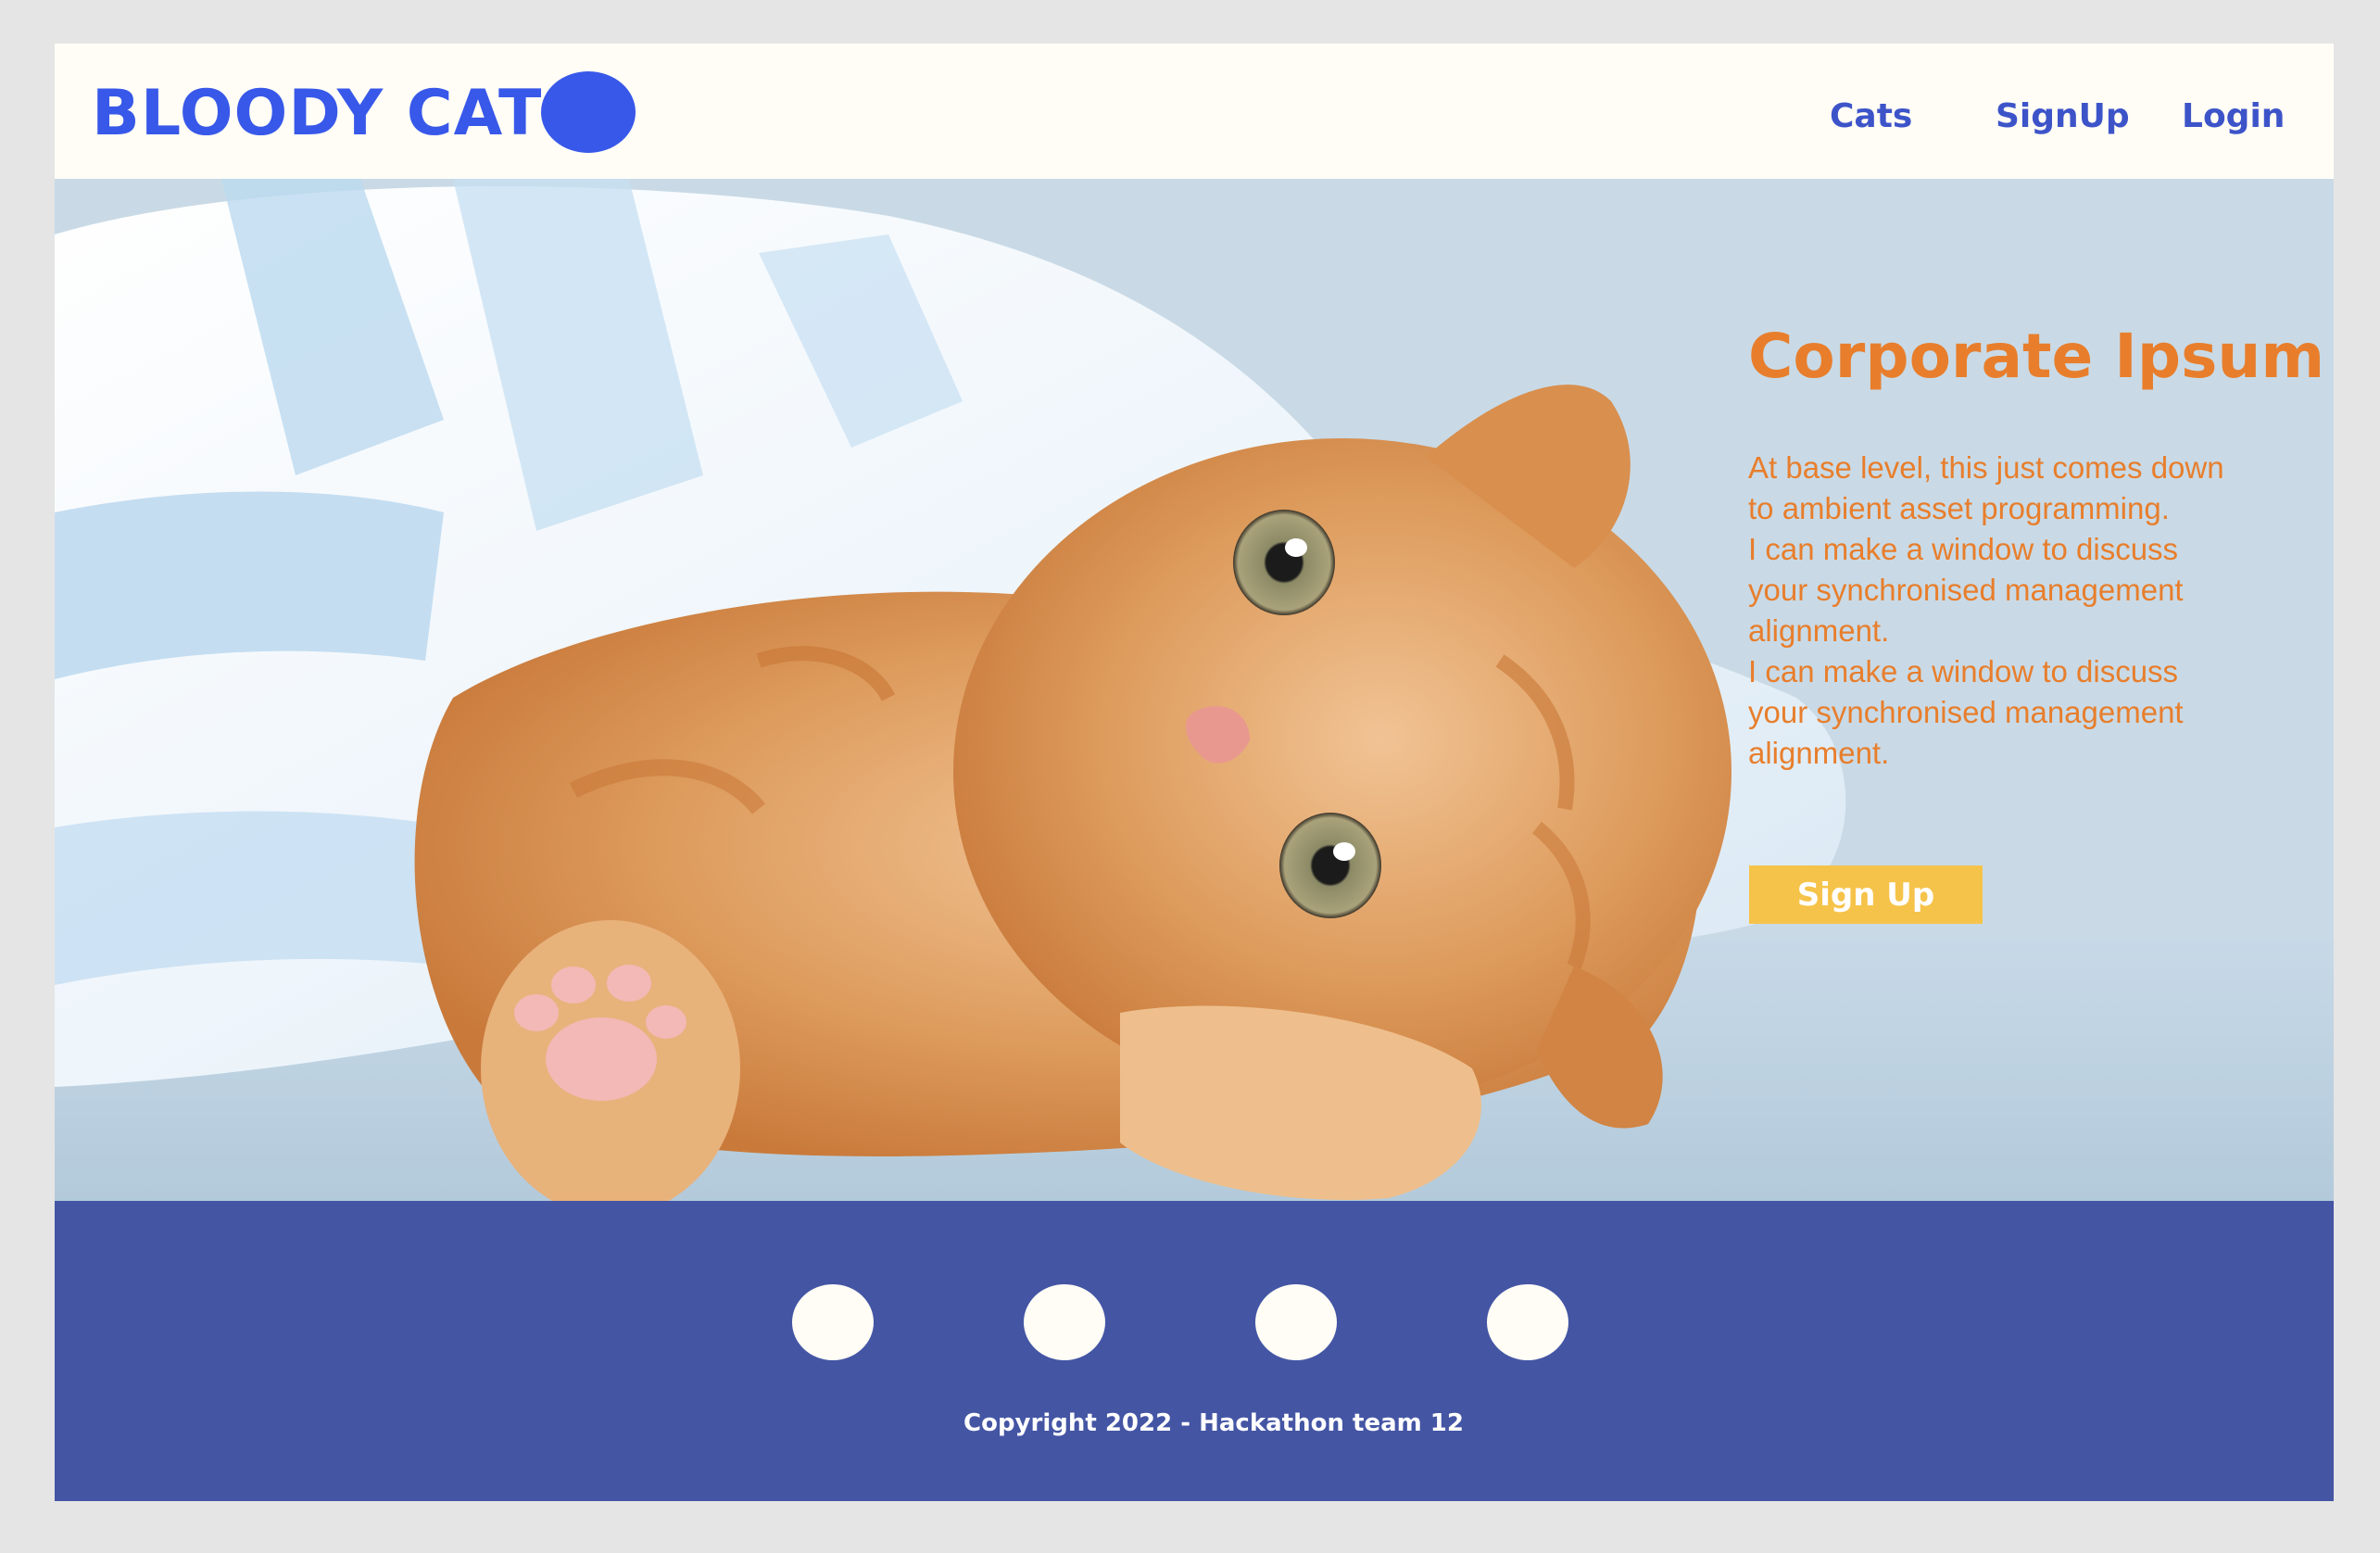 The height and width of the screenshot is (1553, 2380). What do you see at coordinates (2036, 357) in the screenshot?
I see `hero-title: Corporate Ipsum` at bounding box center [2036, 357].